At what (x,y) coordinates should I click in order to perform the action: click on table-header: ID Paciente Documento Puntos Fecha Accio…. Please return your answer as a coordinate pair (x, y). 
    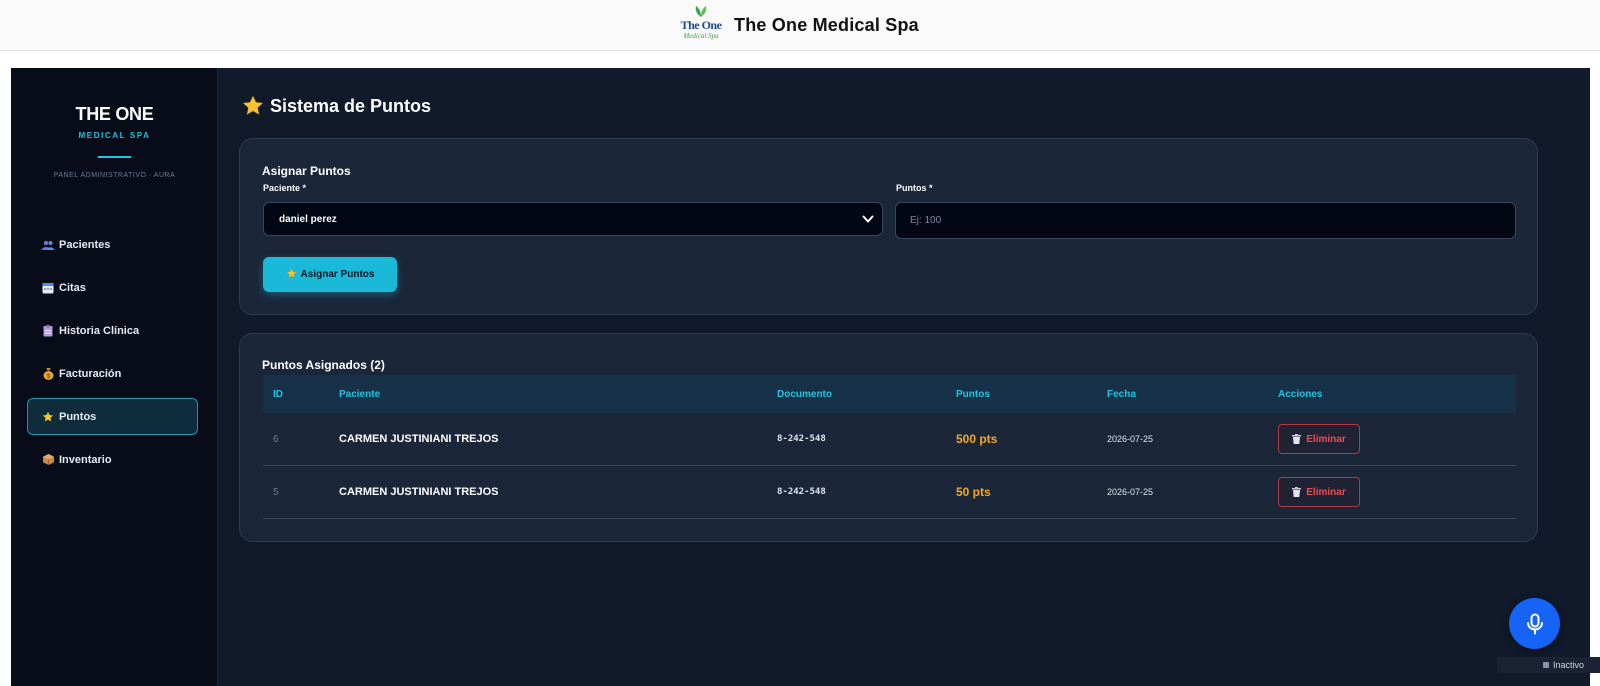
    Looking at the image, I should click on (889, 394).